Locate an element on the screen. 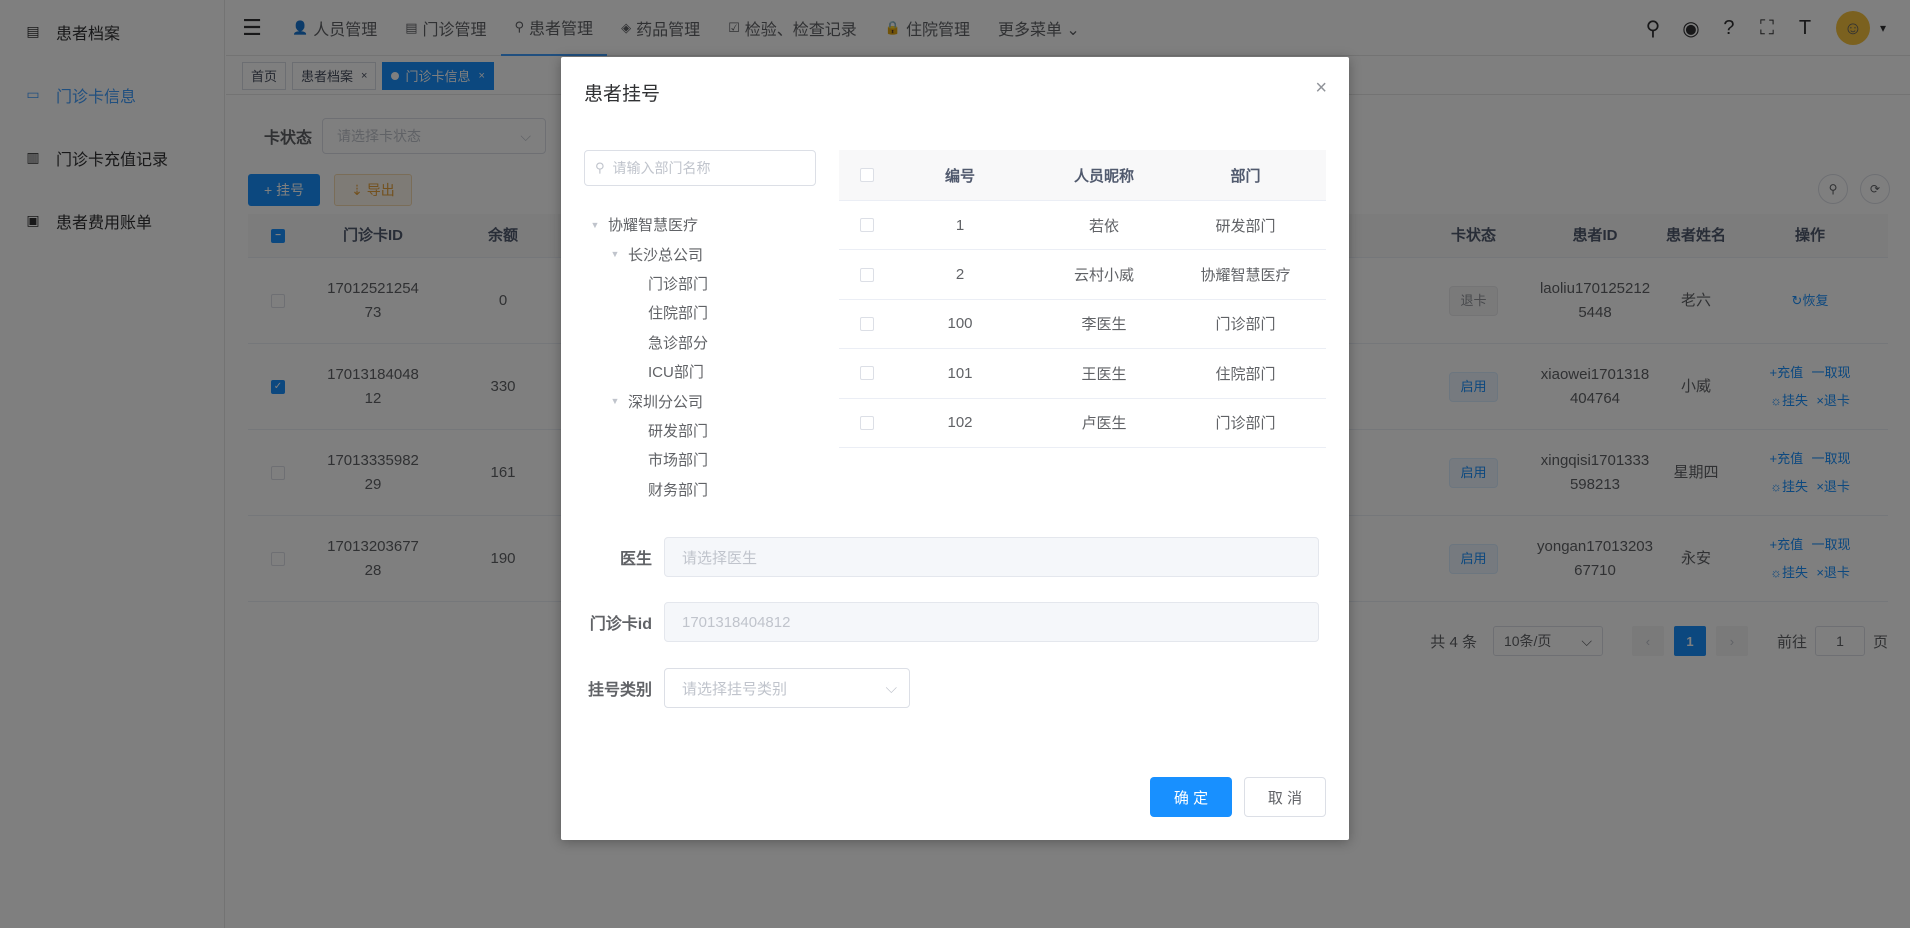 This screenshot has height=928, width=1910. tree-node-label: 财务部门 is located at coordinates (678, 490).